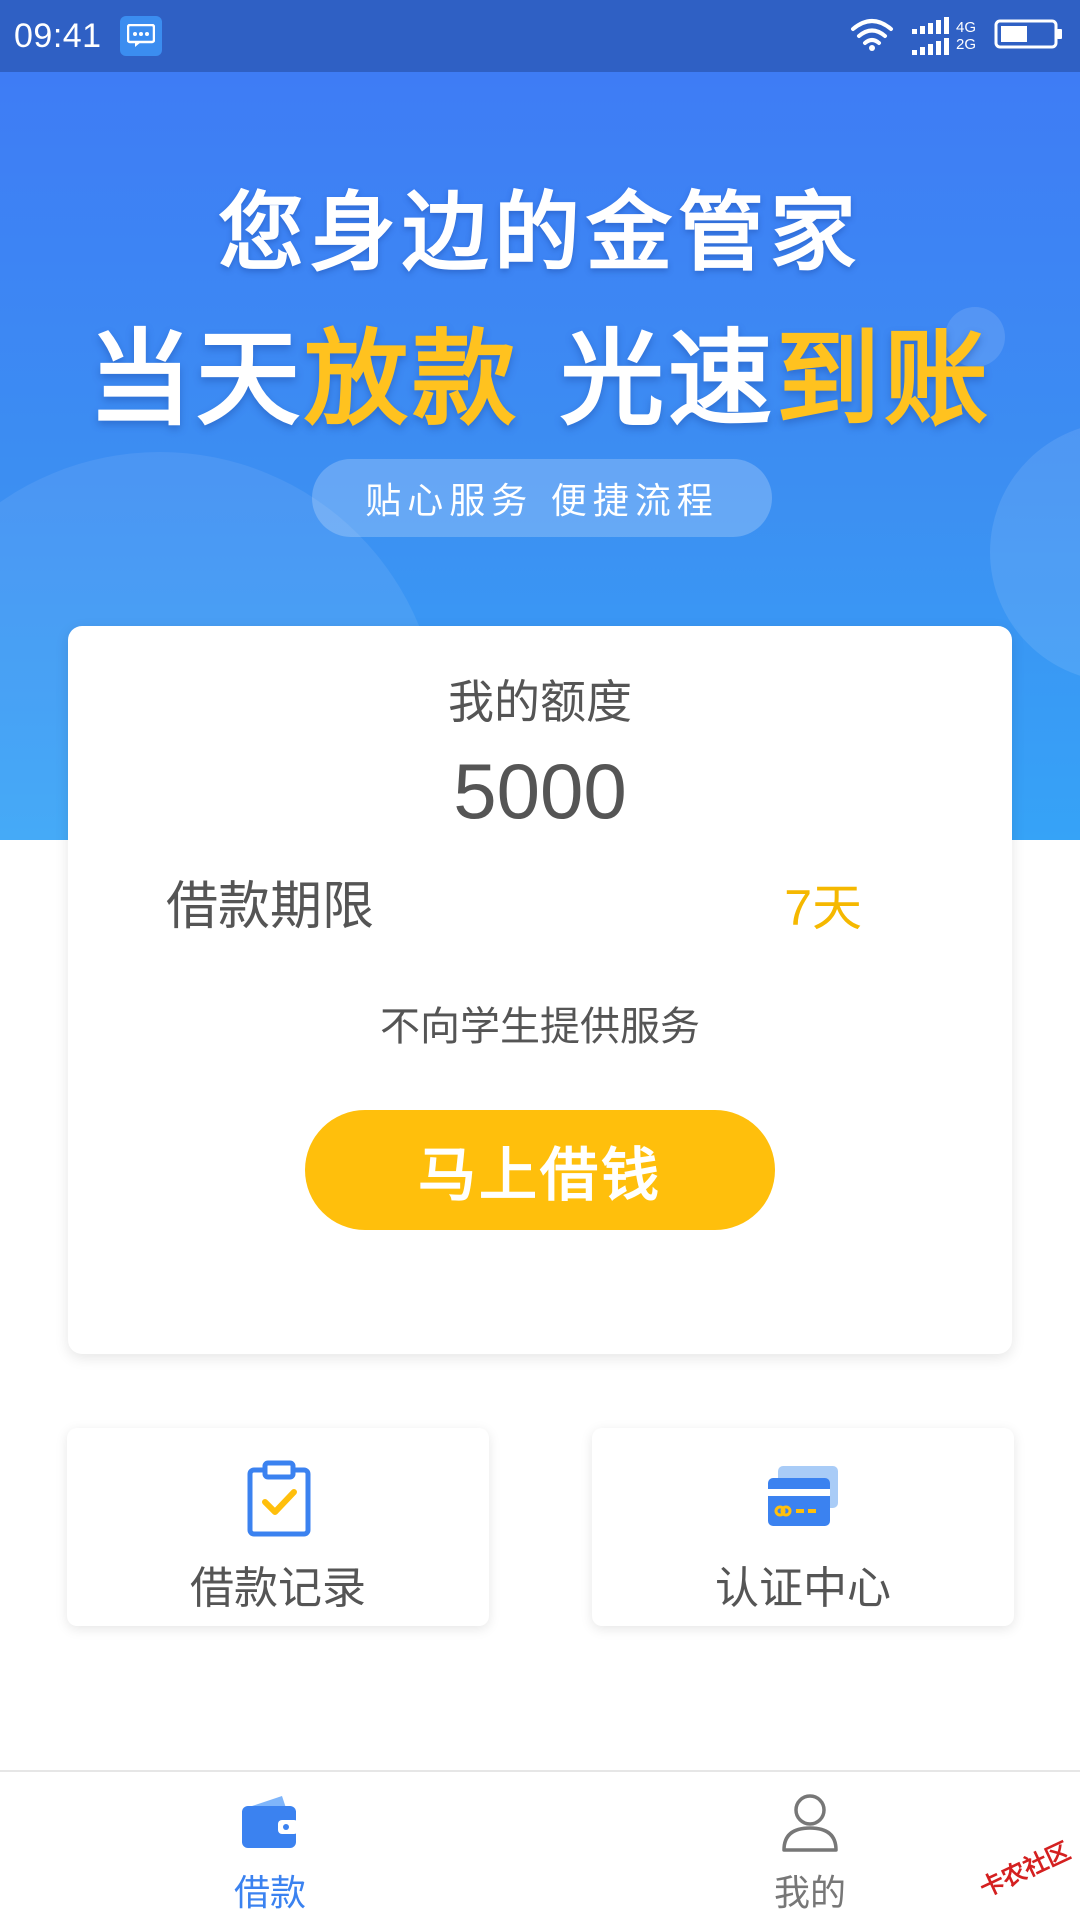  Describe the element at coordinates (58, 35) in the screenshot. I see `status-time: 09:41` at that location.